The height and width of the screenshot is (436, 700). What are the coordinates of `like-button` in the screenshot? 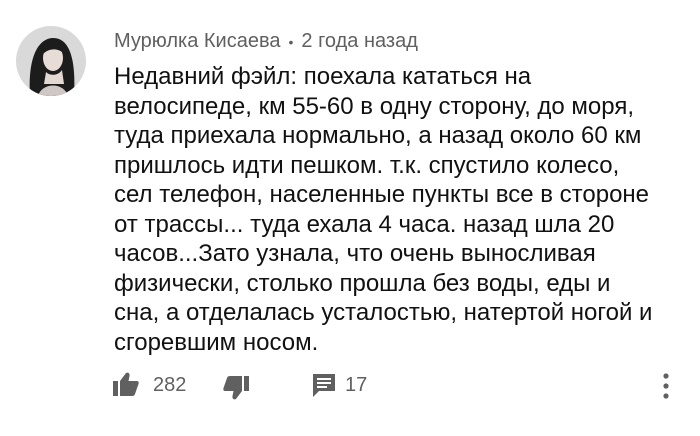 It's located at (126, 384).